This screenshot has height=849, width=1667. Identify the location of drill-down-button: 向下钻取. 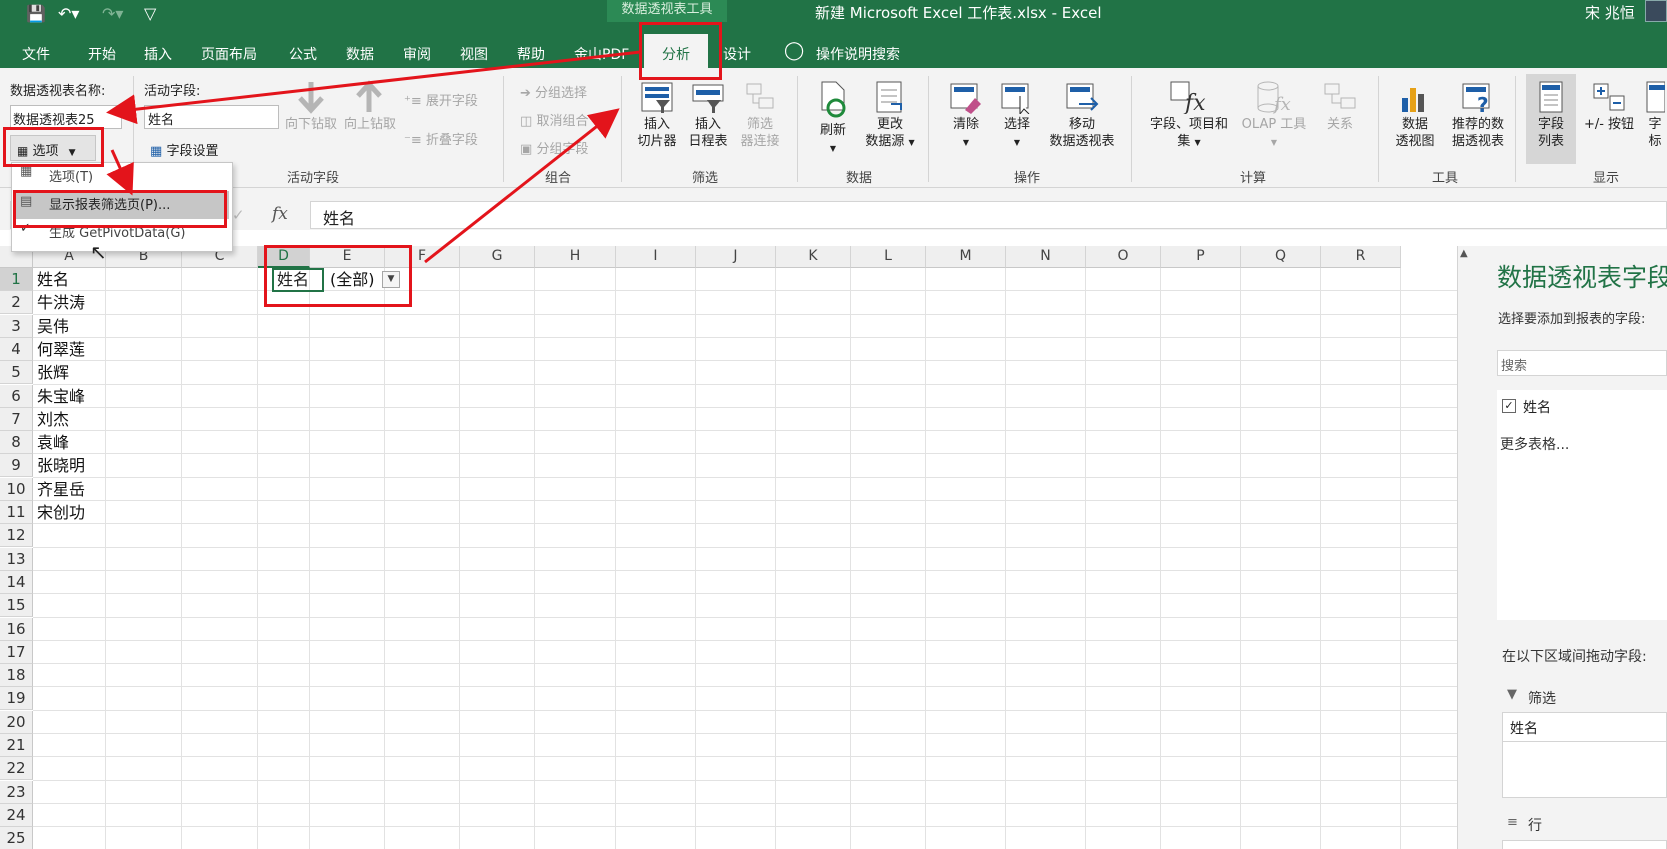
(311, 106).